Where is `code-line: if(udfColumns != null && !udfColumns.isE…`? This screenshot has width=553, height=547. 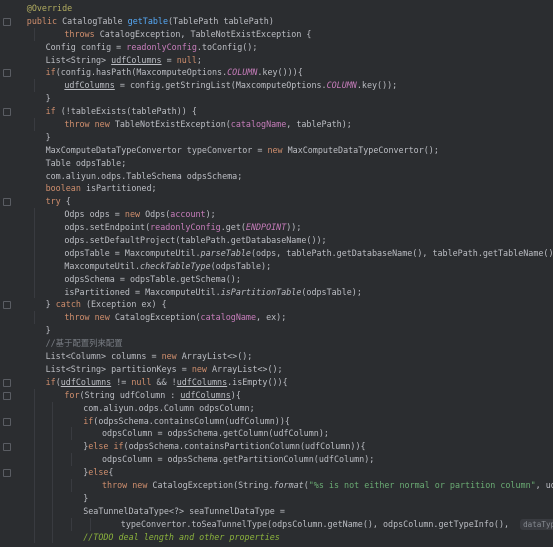
code-line: if(udfColumns != null && !udfColumns.isE… is located at coordinates (276, 382).